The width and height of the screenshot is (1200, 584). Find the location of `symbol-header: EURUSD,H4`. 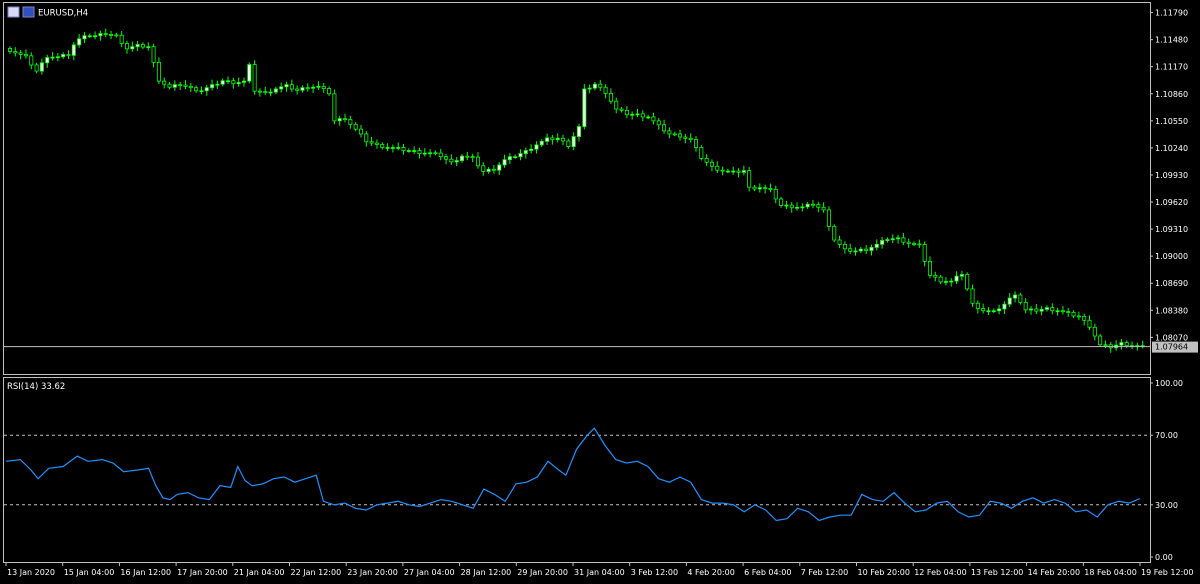

symbol-header: EURUSD,H4 is located at coordinates (47, 12).